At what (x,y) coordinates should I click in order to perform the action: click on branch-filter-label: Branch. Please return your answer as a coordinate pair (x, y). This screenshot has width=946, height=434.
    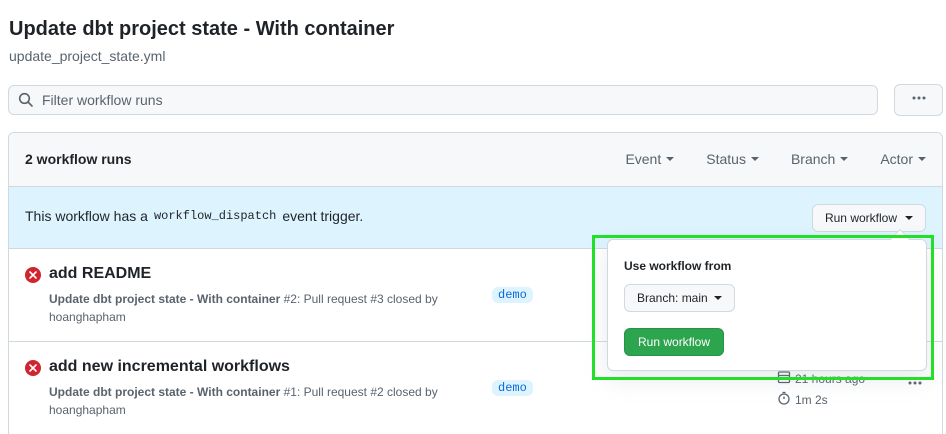
    Looking at the image, I should click on (813, 159).